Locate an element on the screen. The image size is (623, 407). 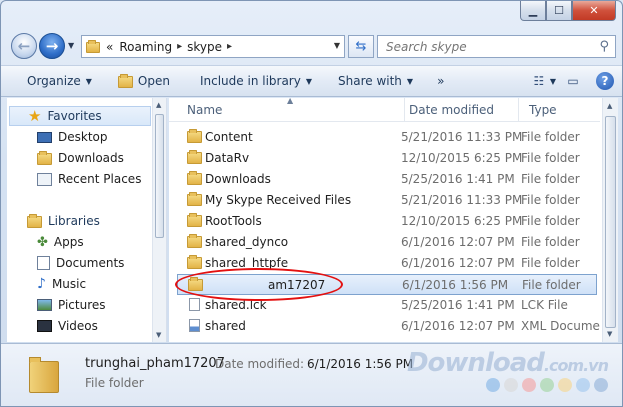
column-header-name: Name is located at coordinates (291, 110).